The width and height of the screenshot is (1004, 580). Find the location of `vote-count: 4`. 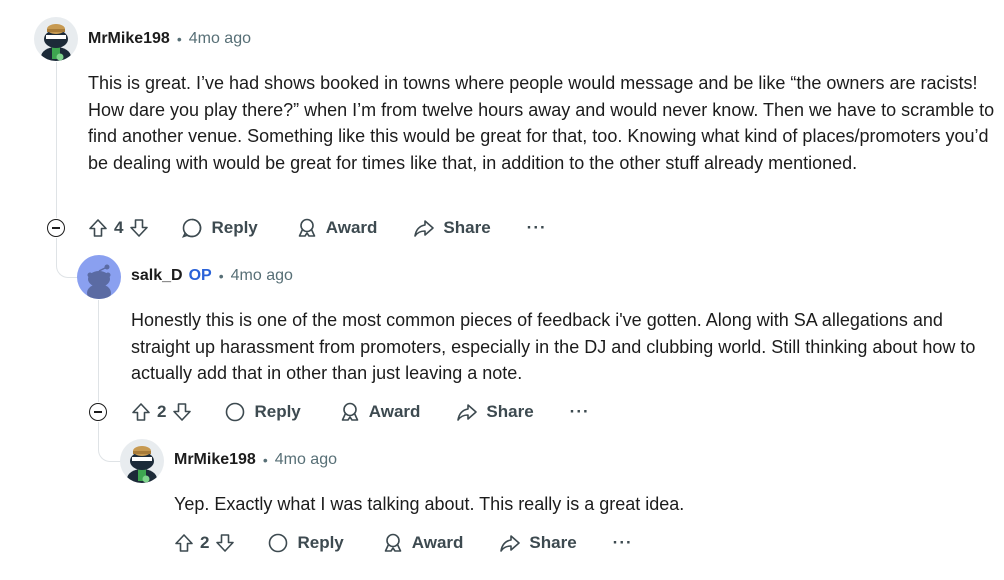

vote-count: 4 is located at coordinates (119, 227).